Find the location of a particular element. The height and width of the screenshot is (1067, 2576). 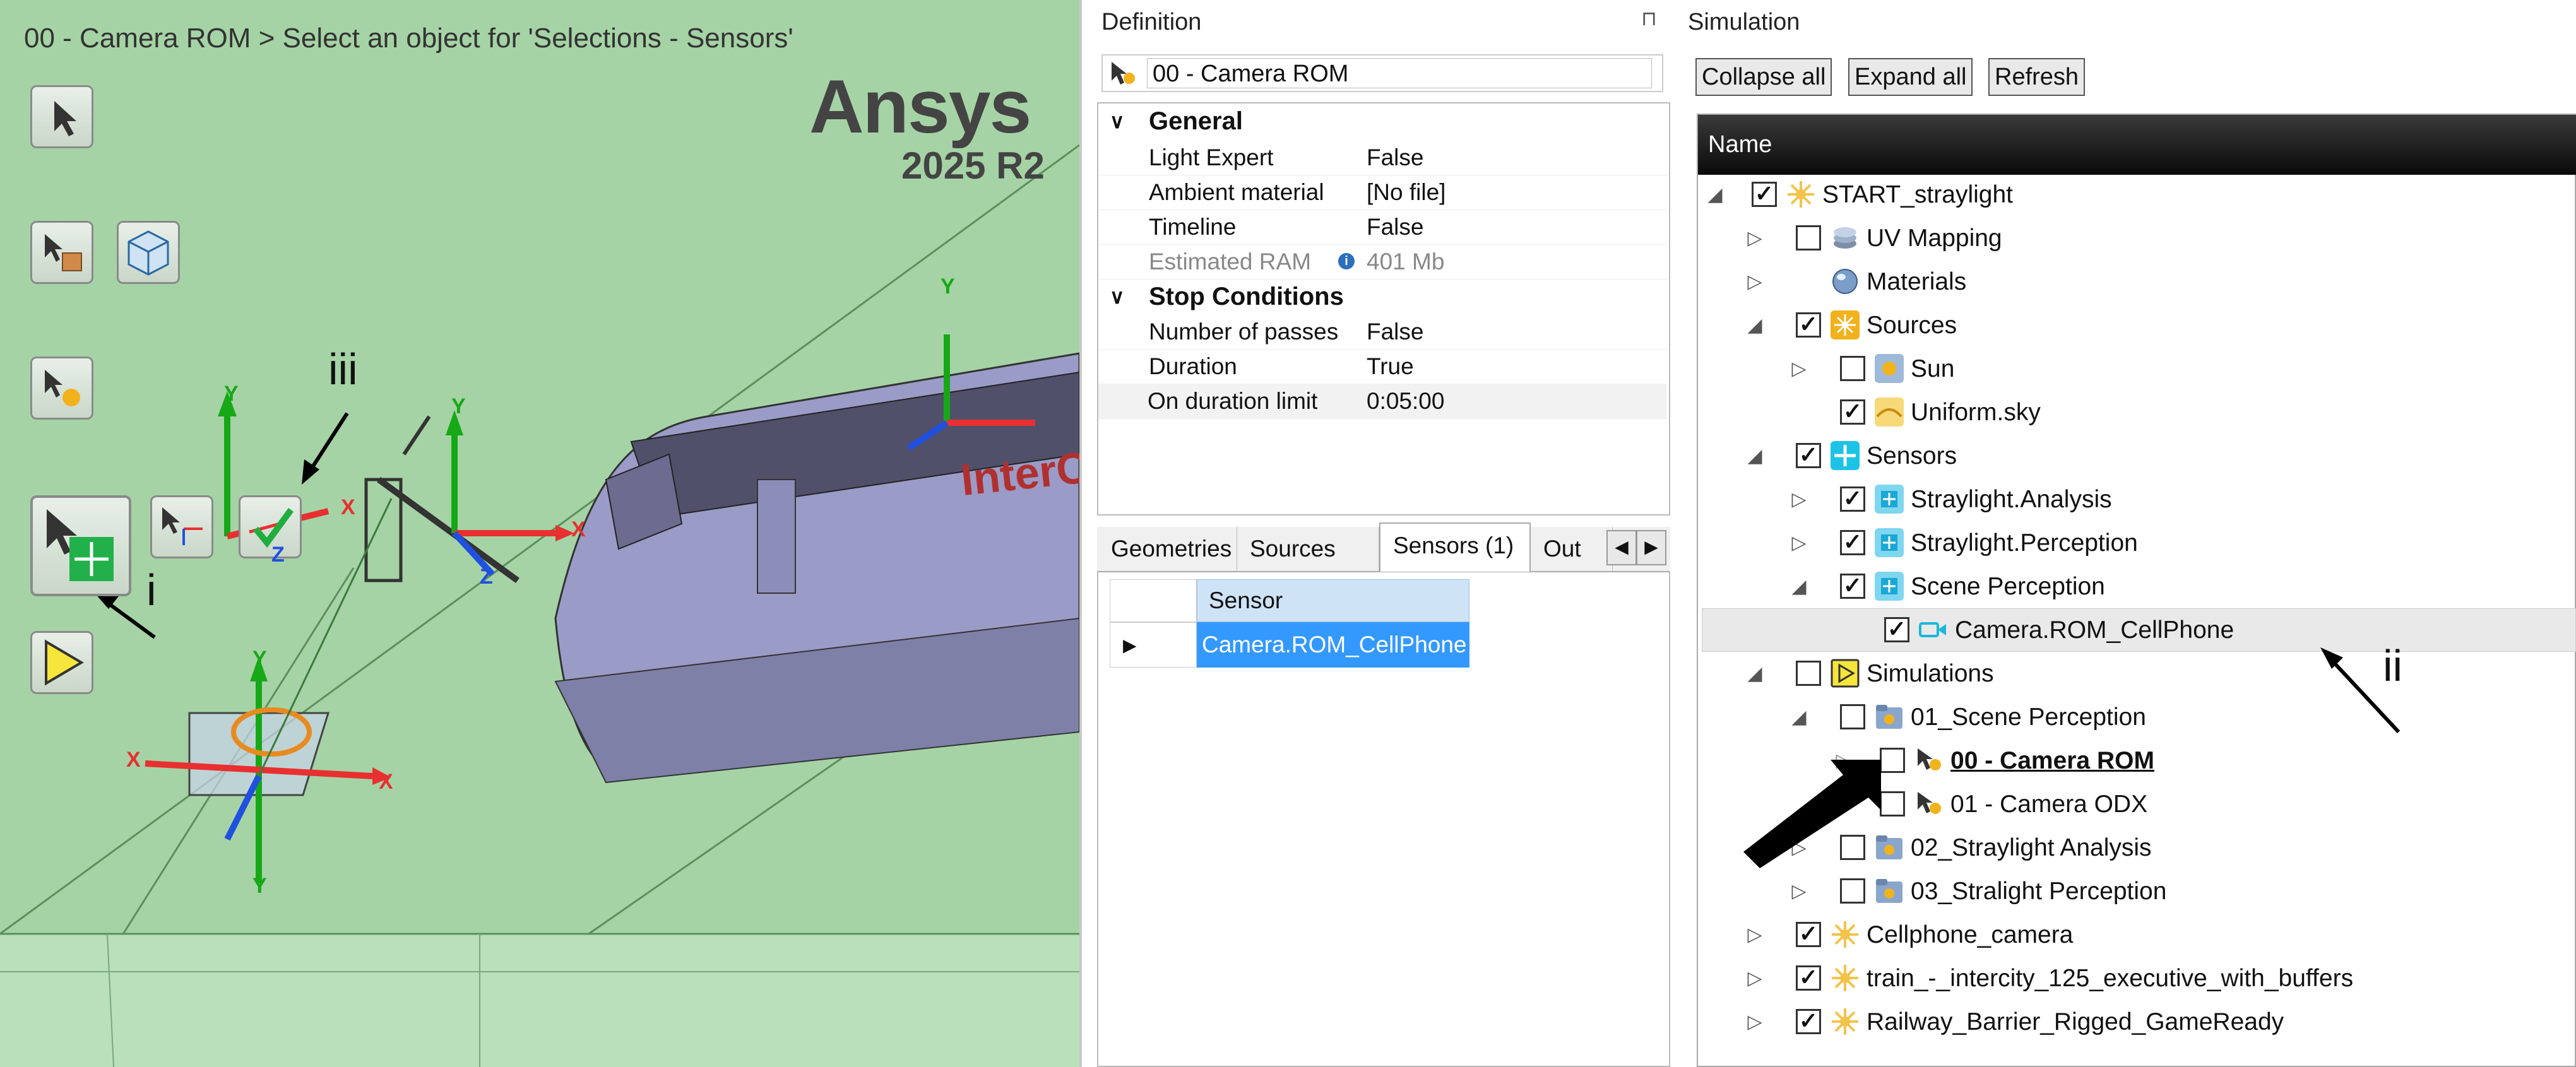

cursor-icon is located at coordinates (65, 118).